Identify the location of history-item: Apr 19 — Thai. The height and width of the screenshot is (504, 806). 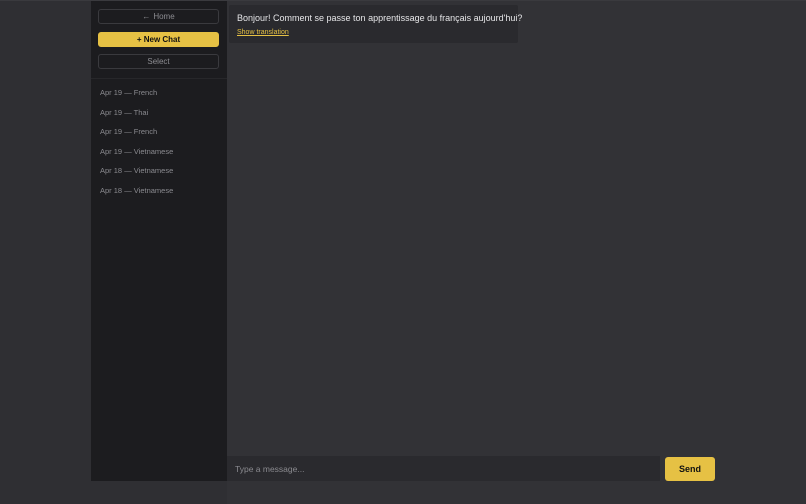
(136, 117).